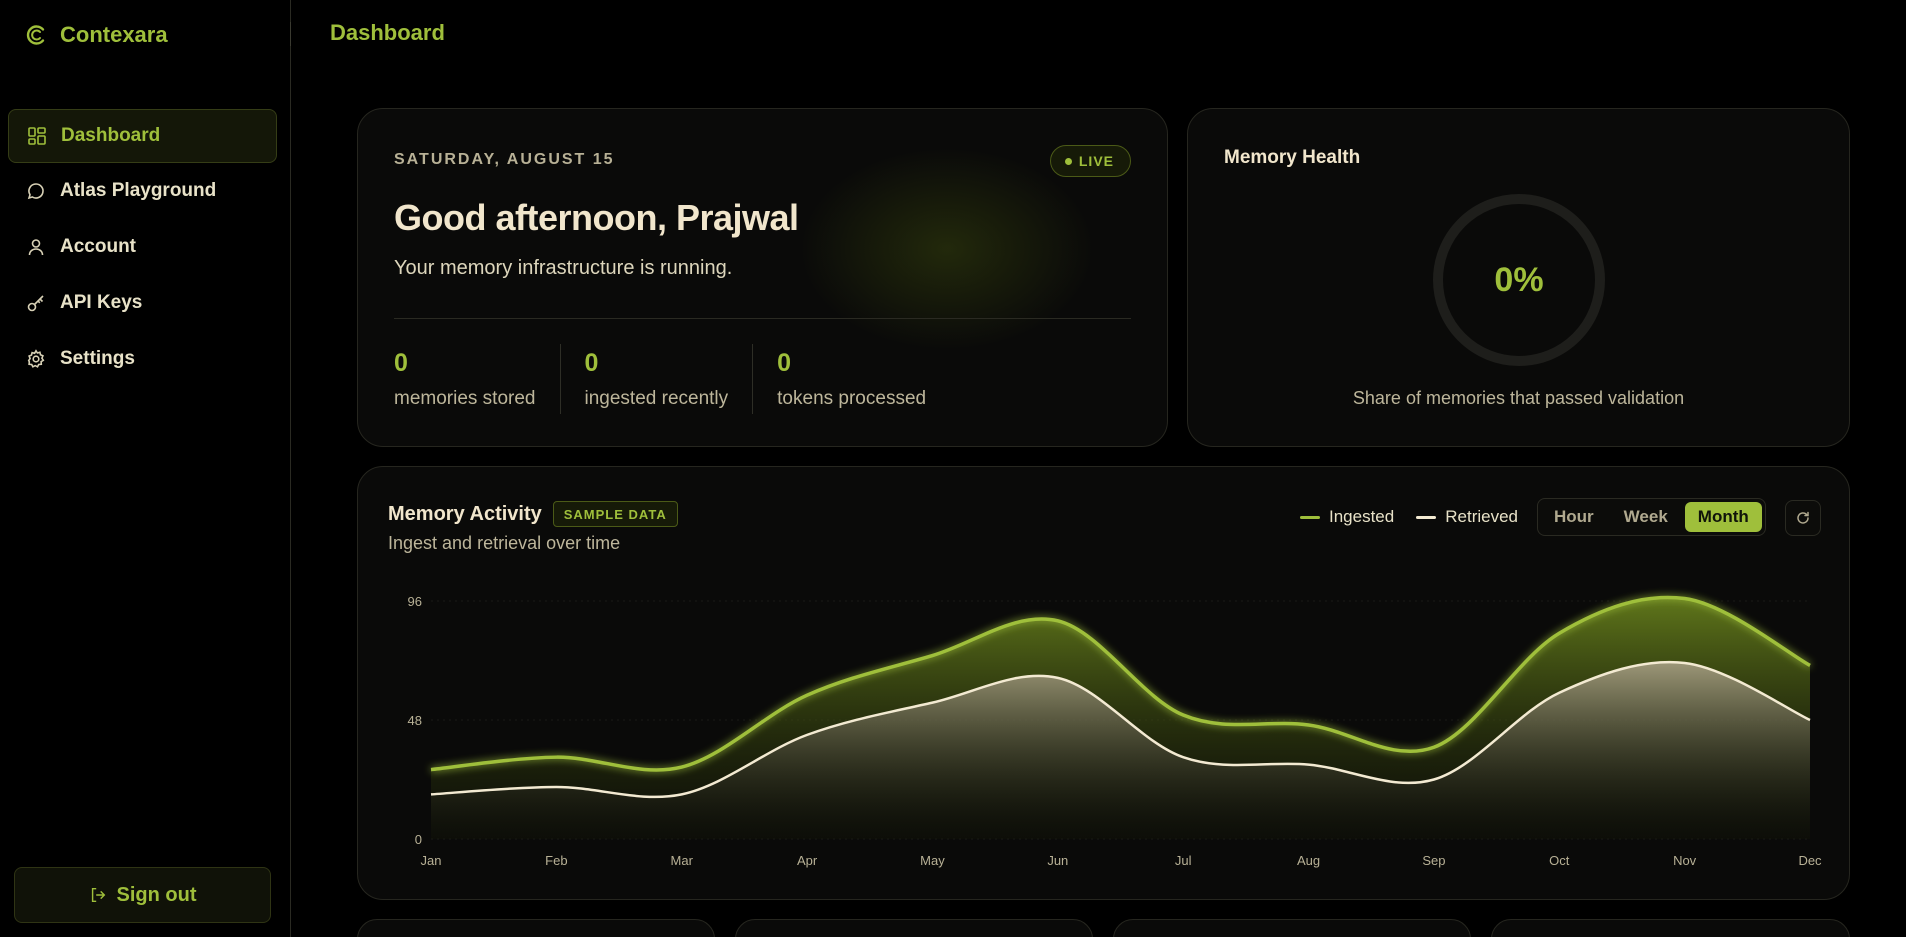 The height and width of the screenshot is (937, 1906). What do you see at coordinates (1433, 860) in the screenshot?
I see `x-tick-label: Sep` at bounding box center [1433, 860].